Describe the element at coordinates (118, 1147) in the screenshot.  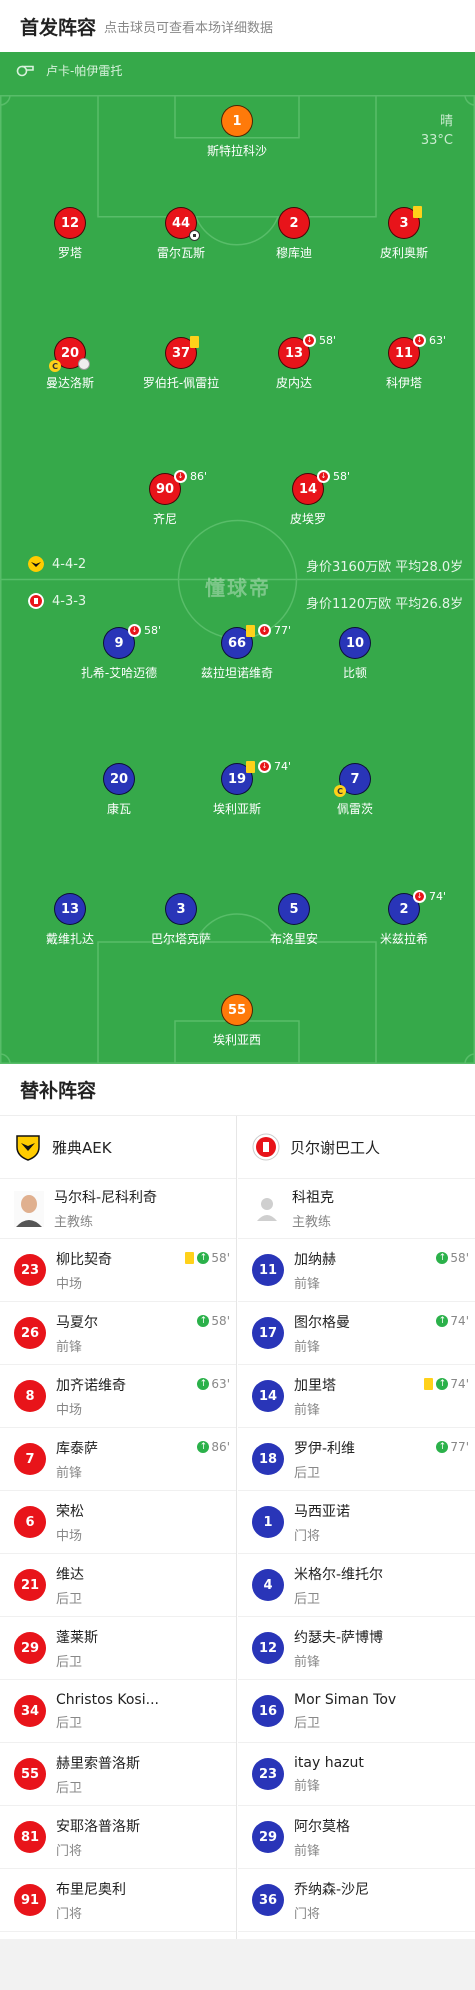
I see `home-team-row: 雅典AEK` at that location.